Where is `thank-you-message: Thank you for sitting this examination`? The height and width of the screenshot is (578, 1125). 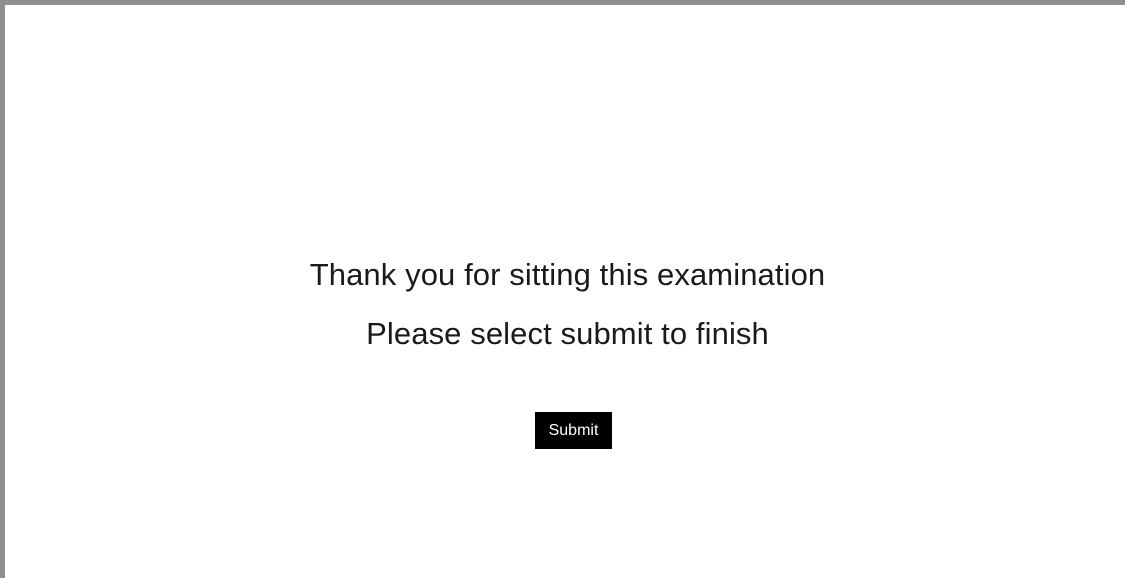 thank-you-message: Thank you for sitting this examination is located at coordinates (567, 274).